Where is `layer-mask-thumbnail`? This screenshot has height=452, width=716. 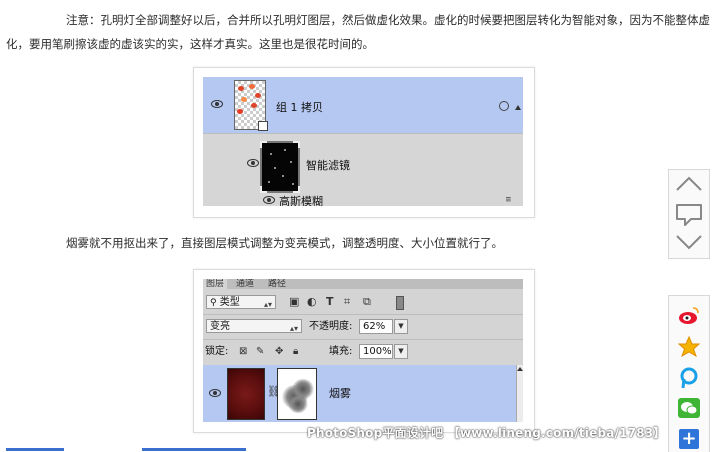 layer-mask-thumbnail is located at coordinates (297, 394).